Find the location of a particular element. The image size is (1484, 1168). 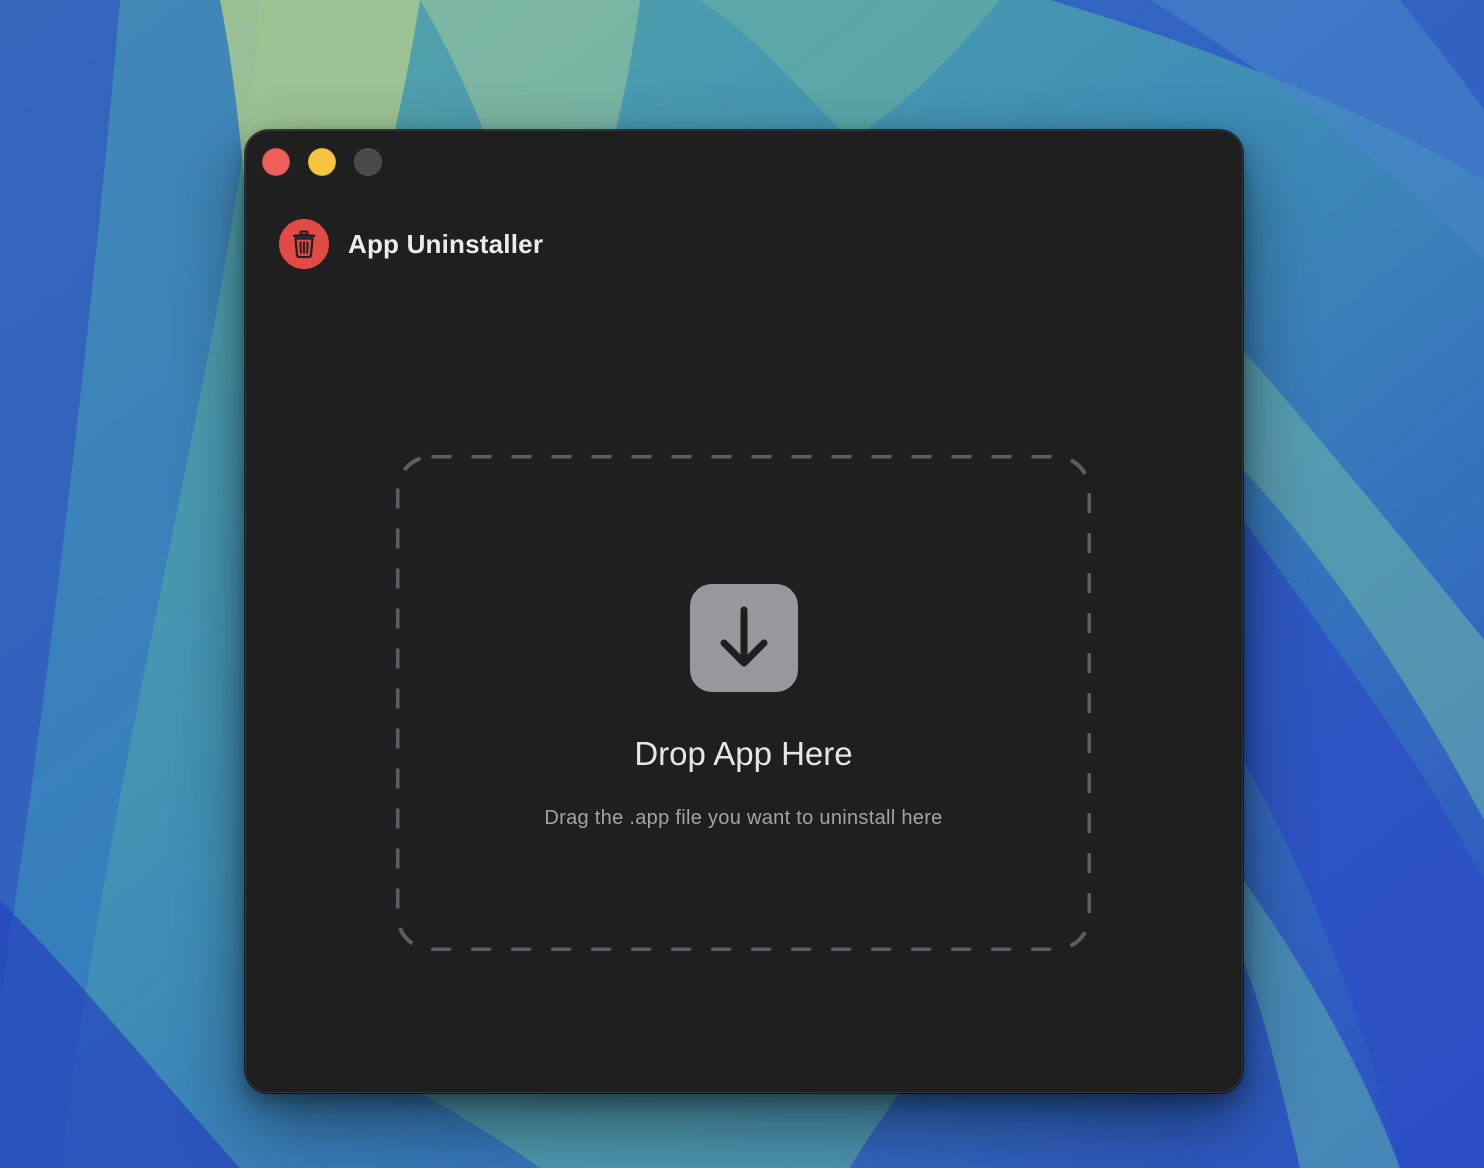

drop-target-icon is located at coordinates (744, 638).